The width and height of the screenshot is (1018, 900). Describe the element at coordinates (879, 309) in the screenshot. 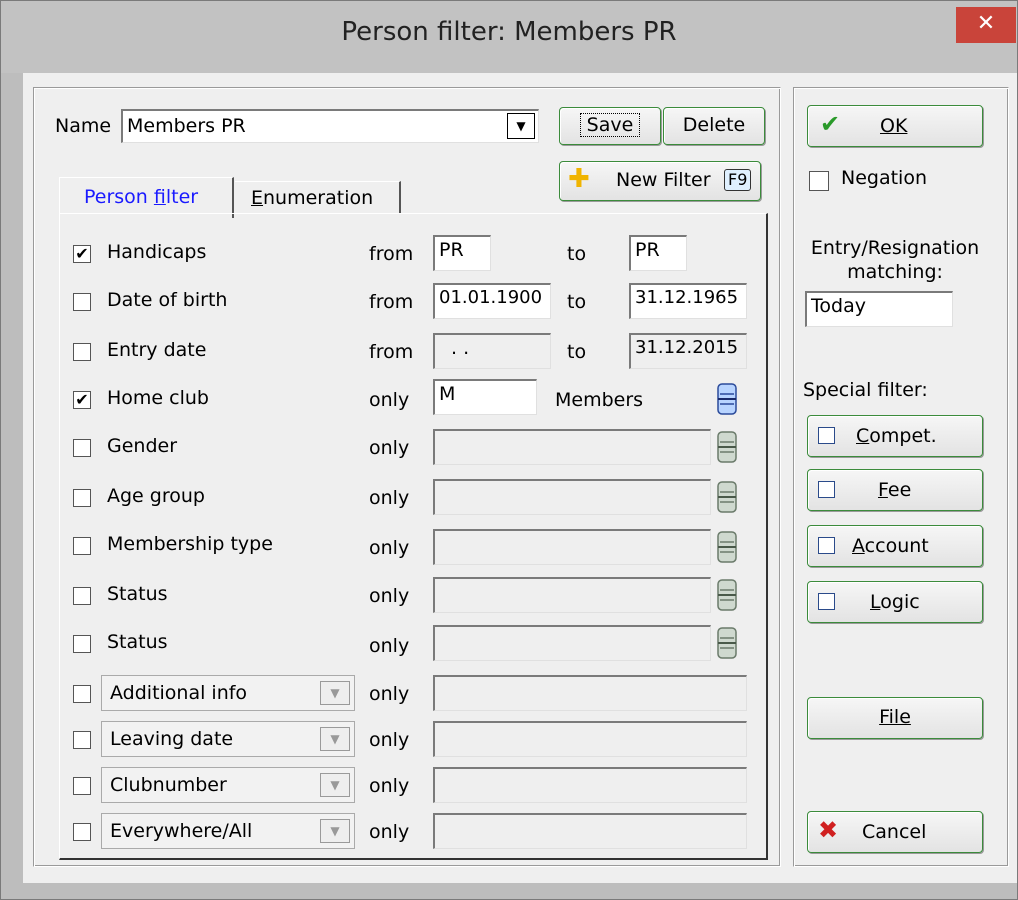

I see `entry-resignation-input: Today` at that location.